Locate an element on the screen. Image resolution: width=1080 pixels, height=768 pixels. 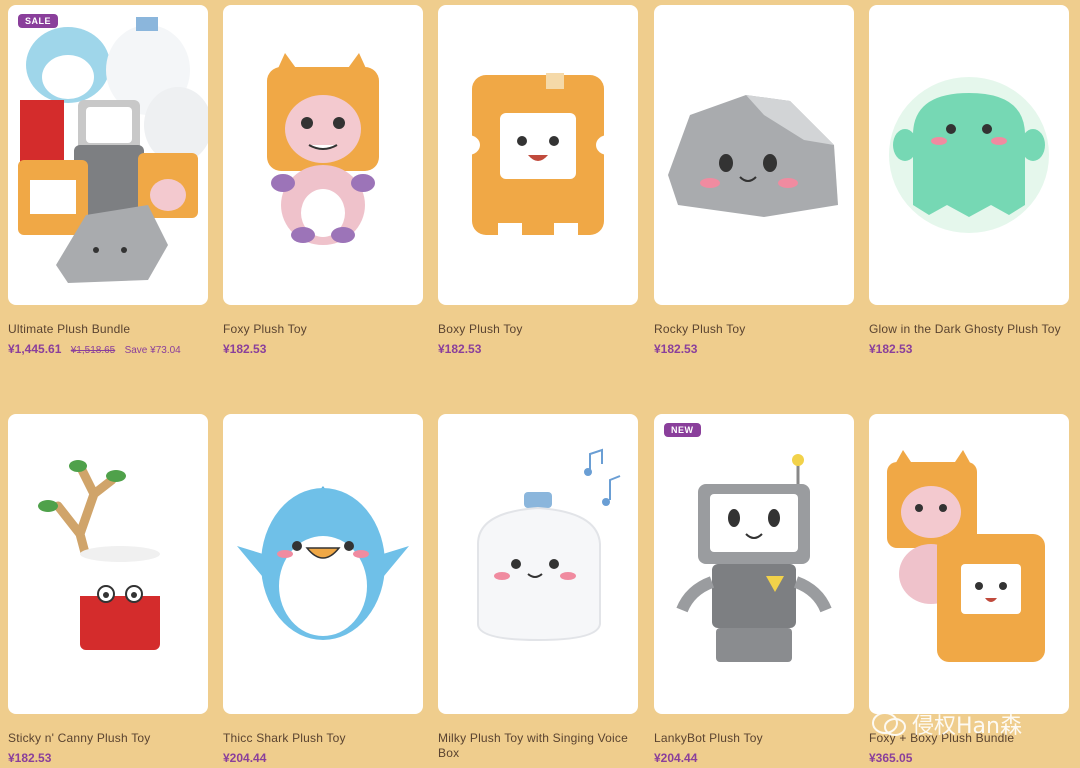
product-title: Boxy Plush Toy is located at coordinates (538, 329).